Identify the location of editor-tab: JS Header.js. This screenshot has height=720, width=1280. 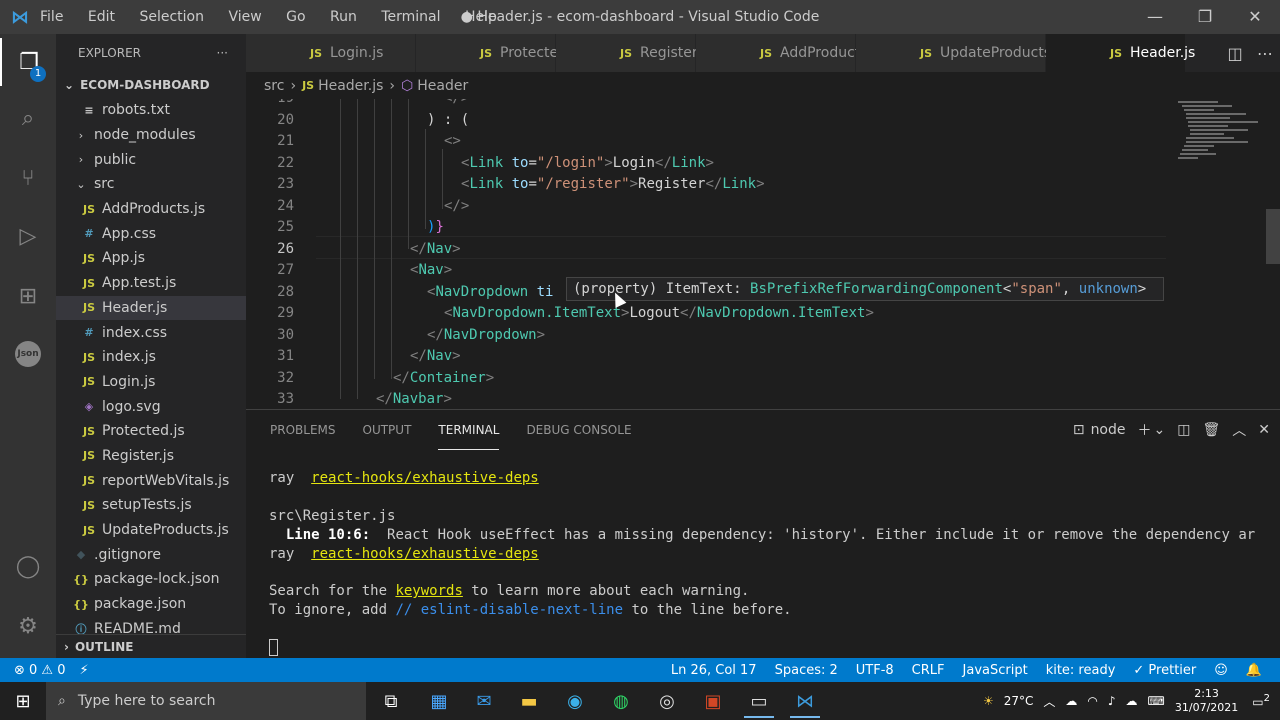
(1120, 53).